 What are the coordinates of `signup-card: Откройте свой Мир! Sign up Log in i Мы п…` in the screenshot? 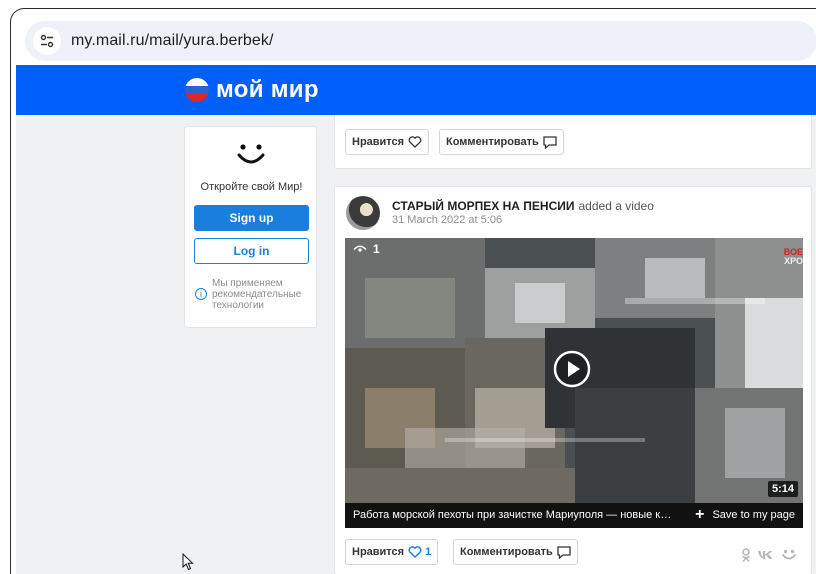 It's located at (250, 227).